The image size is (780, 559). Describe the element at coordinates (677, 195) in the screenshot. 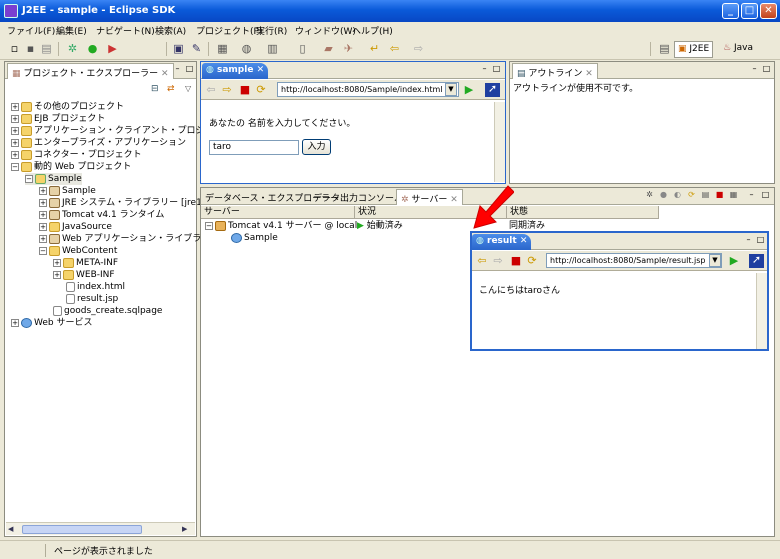

I see `profile-server-icon: ◐` at that location.